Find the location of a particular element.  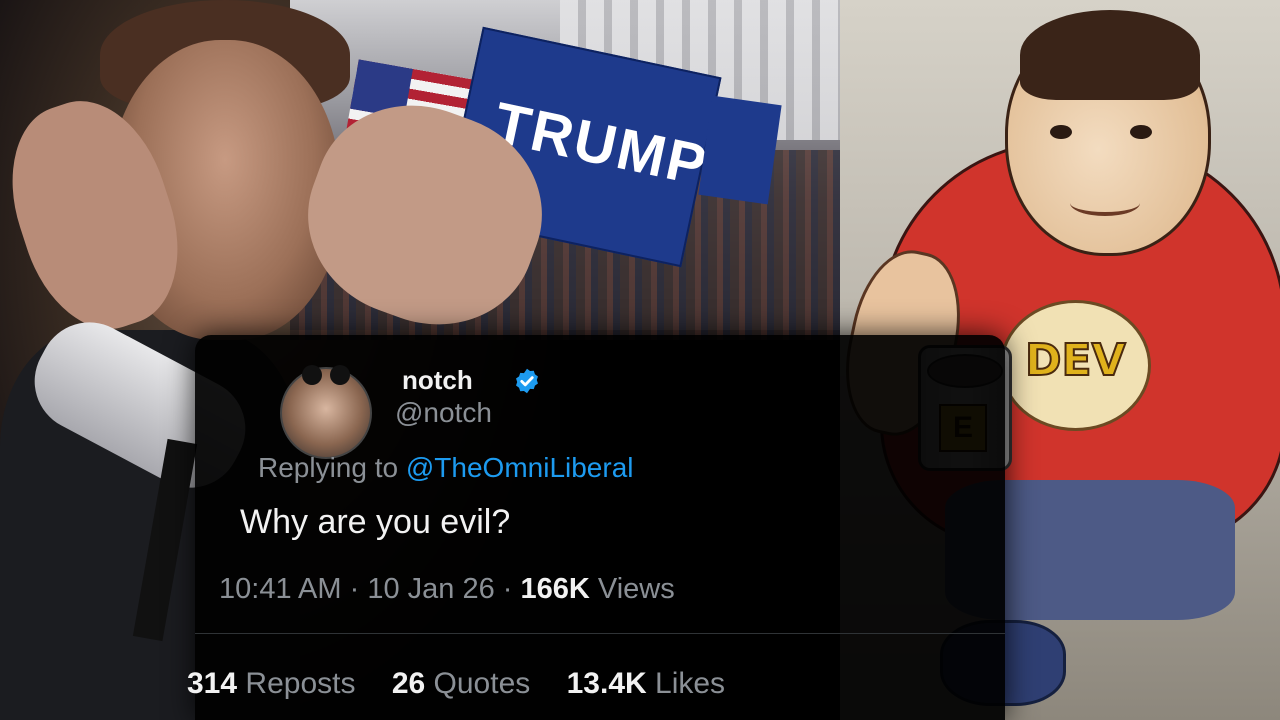

display-name: notch is located at coordinates (437, 380).